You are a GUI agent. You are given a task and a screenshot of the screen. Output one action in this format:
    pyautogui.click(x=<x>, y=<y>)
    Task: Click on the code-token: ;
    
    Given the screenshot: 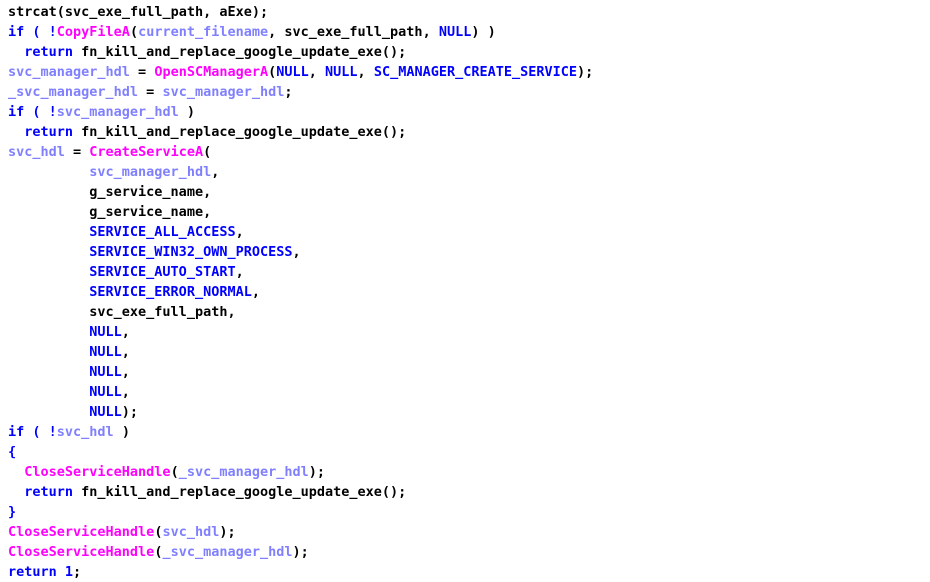 What is the action you would take?
    pyautogui.click(x=288, y=92)
    